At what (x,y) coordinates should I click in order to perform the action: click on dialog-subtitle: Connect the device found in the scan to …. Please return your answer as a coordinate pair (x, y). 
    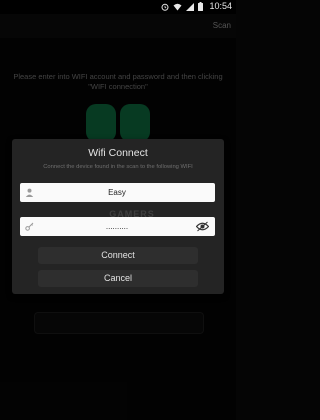
    Looking at the image, I should click on (118, 167).